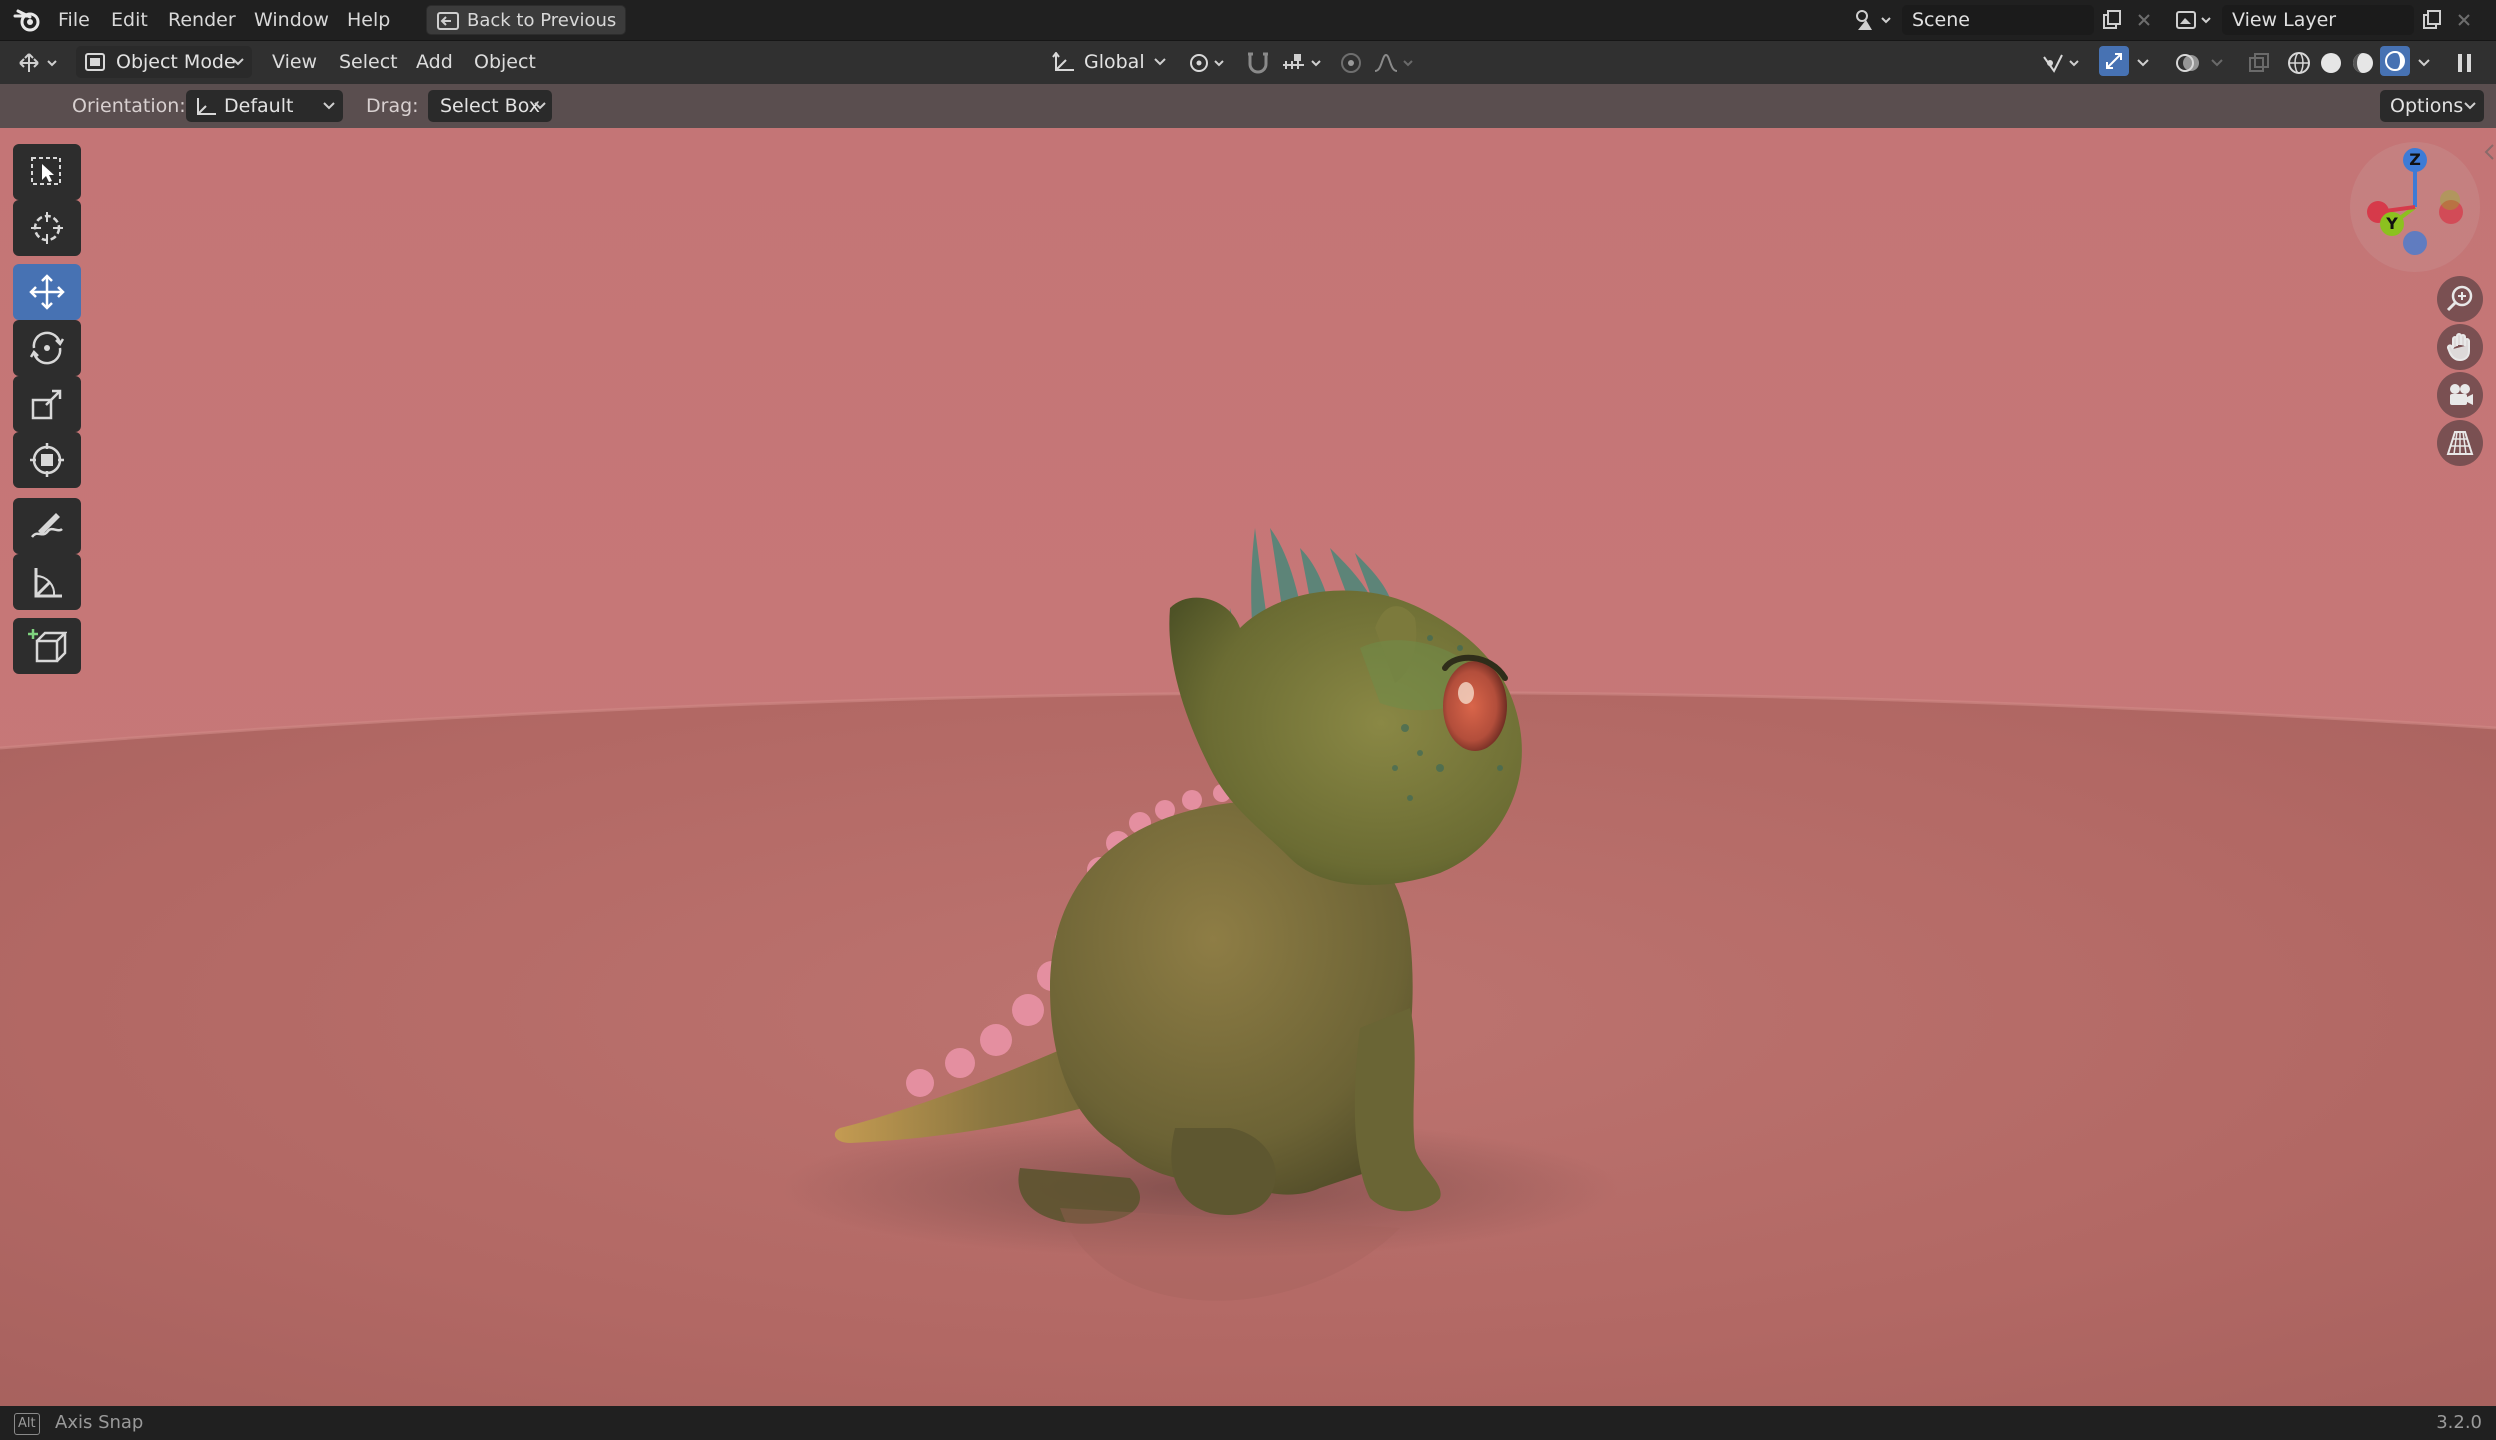 The width and height of the screenshot is (2496, 1440). What do you see at coordinates (1998, 20) in the screenshot?
I see `scene-name-field: Scene` at bounding box center [1998, 20].